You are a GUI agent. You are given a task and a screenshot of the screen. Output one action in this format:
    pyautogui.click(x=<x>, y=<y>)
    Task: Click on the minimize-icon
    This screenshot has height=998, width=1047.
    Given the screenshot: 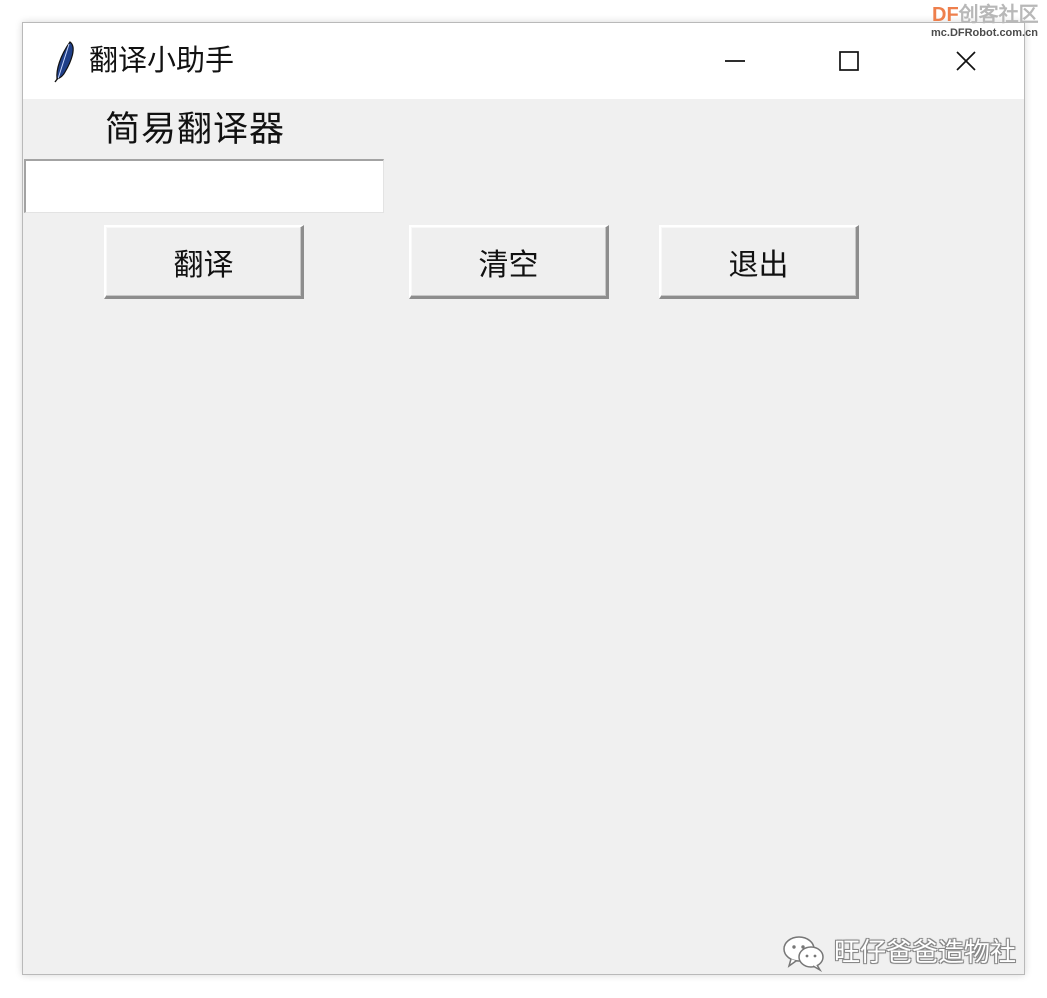 What is the action you would take?
    pyautogui.click(x=735, y=61)
    